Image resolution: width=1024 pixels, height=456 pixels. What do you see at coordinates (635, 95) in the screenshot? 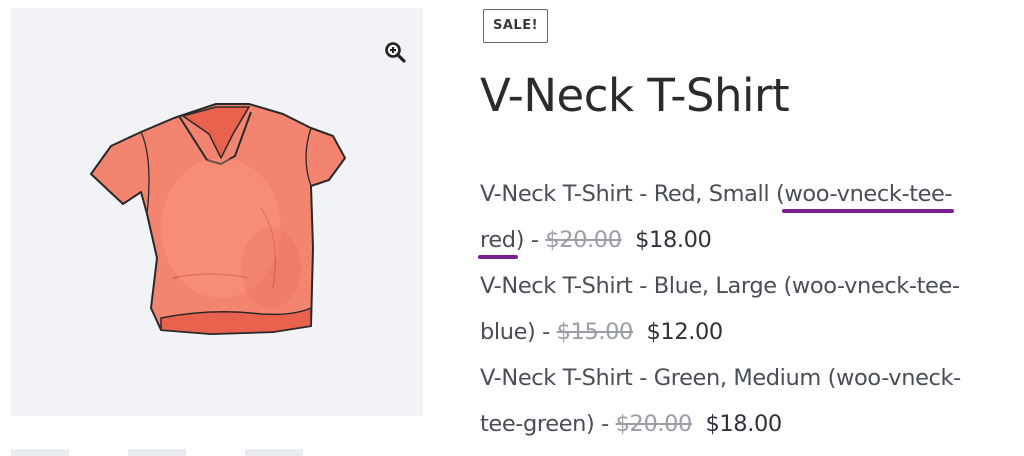
I see `product-title: V-Neck T-Shirt` at bounding box center [635, 95].